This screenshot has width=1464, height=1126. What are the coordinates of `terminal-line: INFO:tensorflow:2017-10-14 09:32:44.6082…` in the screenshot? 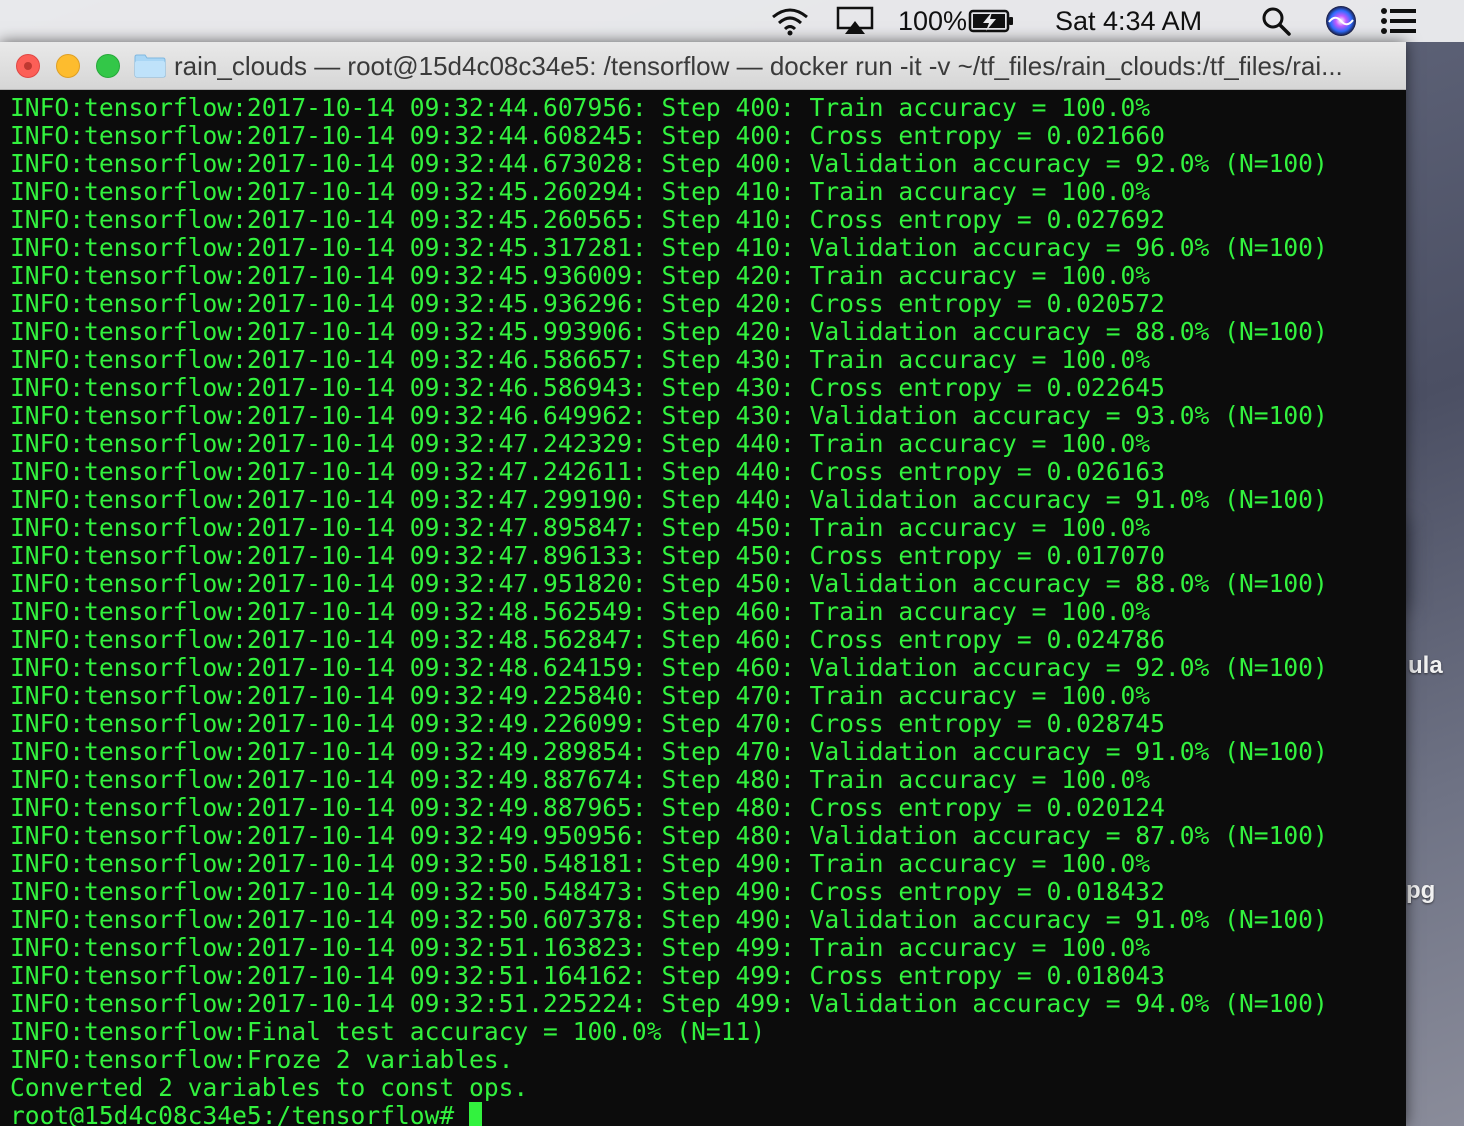 It's located at (587, 135).